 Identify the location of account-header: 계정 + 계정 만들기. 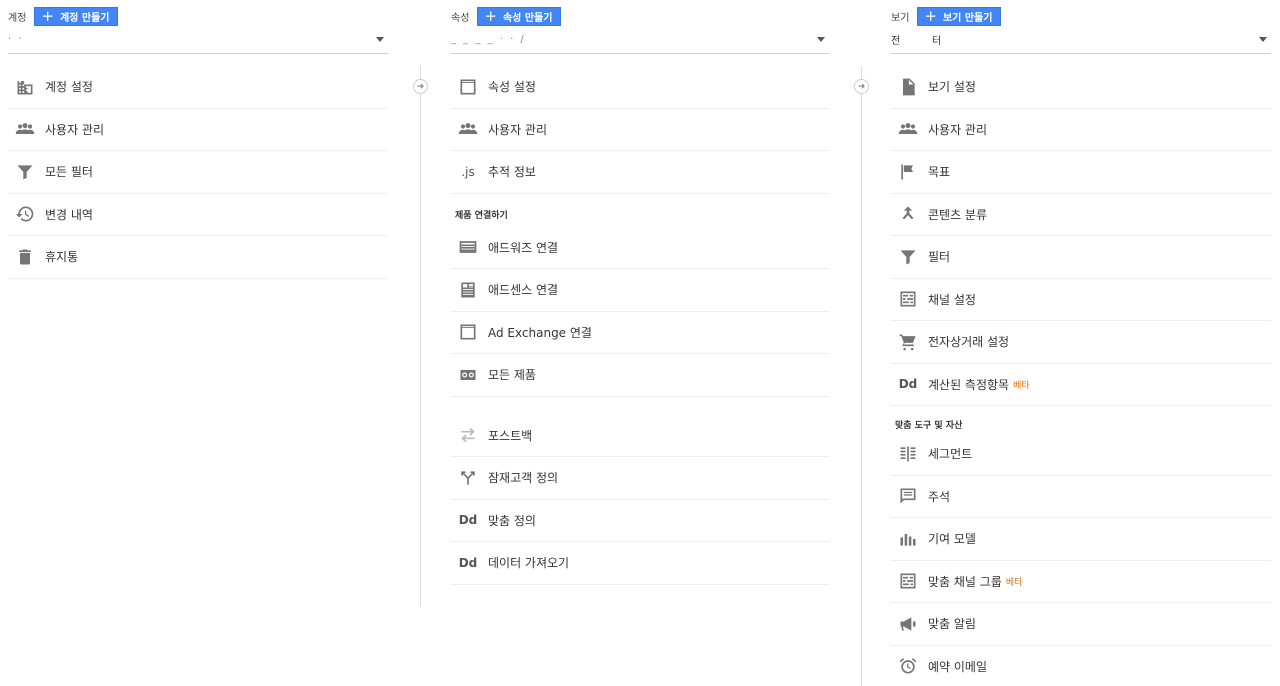
(198, 13).